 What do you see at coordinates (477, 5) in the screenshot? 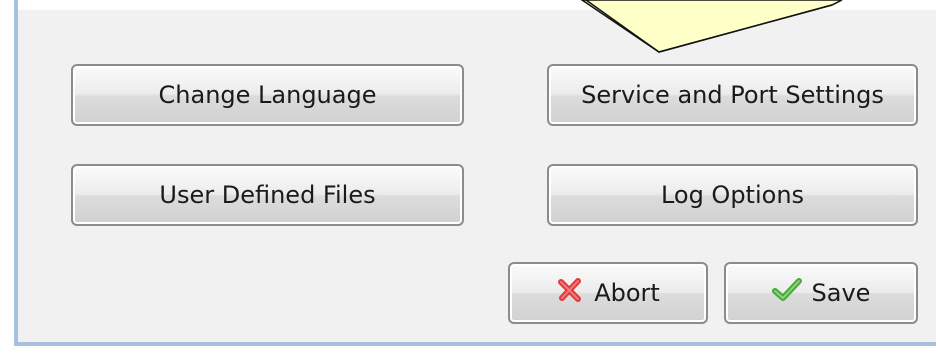
I see `top-strip` at bounding box center [477, 5].